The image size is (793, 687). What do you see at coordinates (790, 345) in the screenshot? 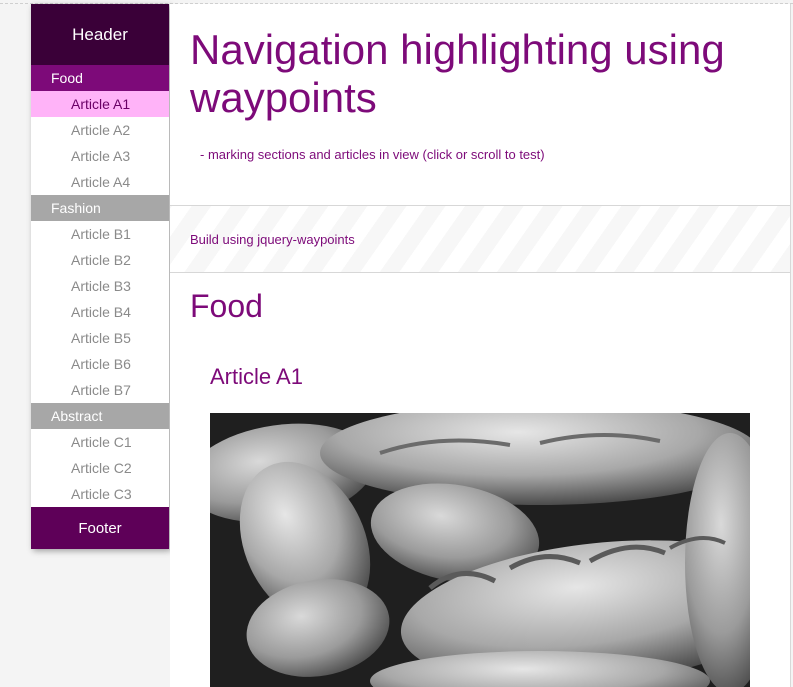
I see `right-edge-line` at bounding box center [790, 345].